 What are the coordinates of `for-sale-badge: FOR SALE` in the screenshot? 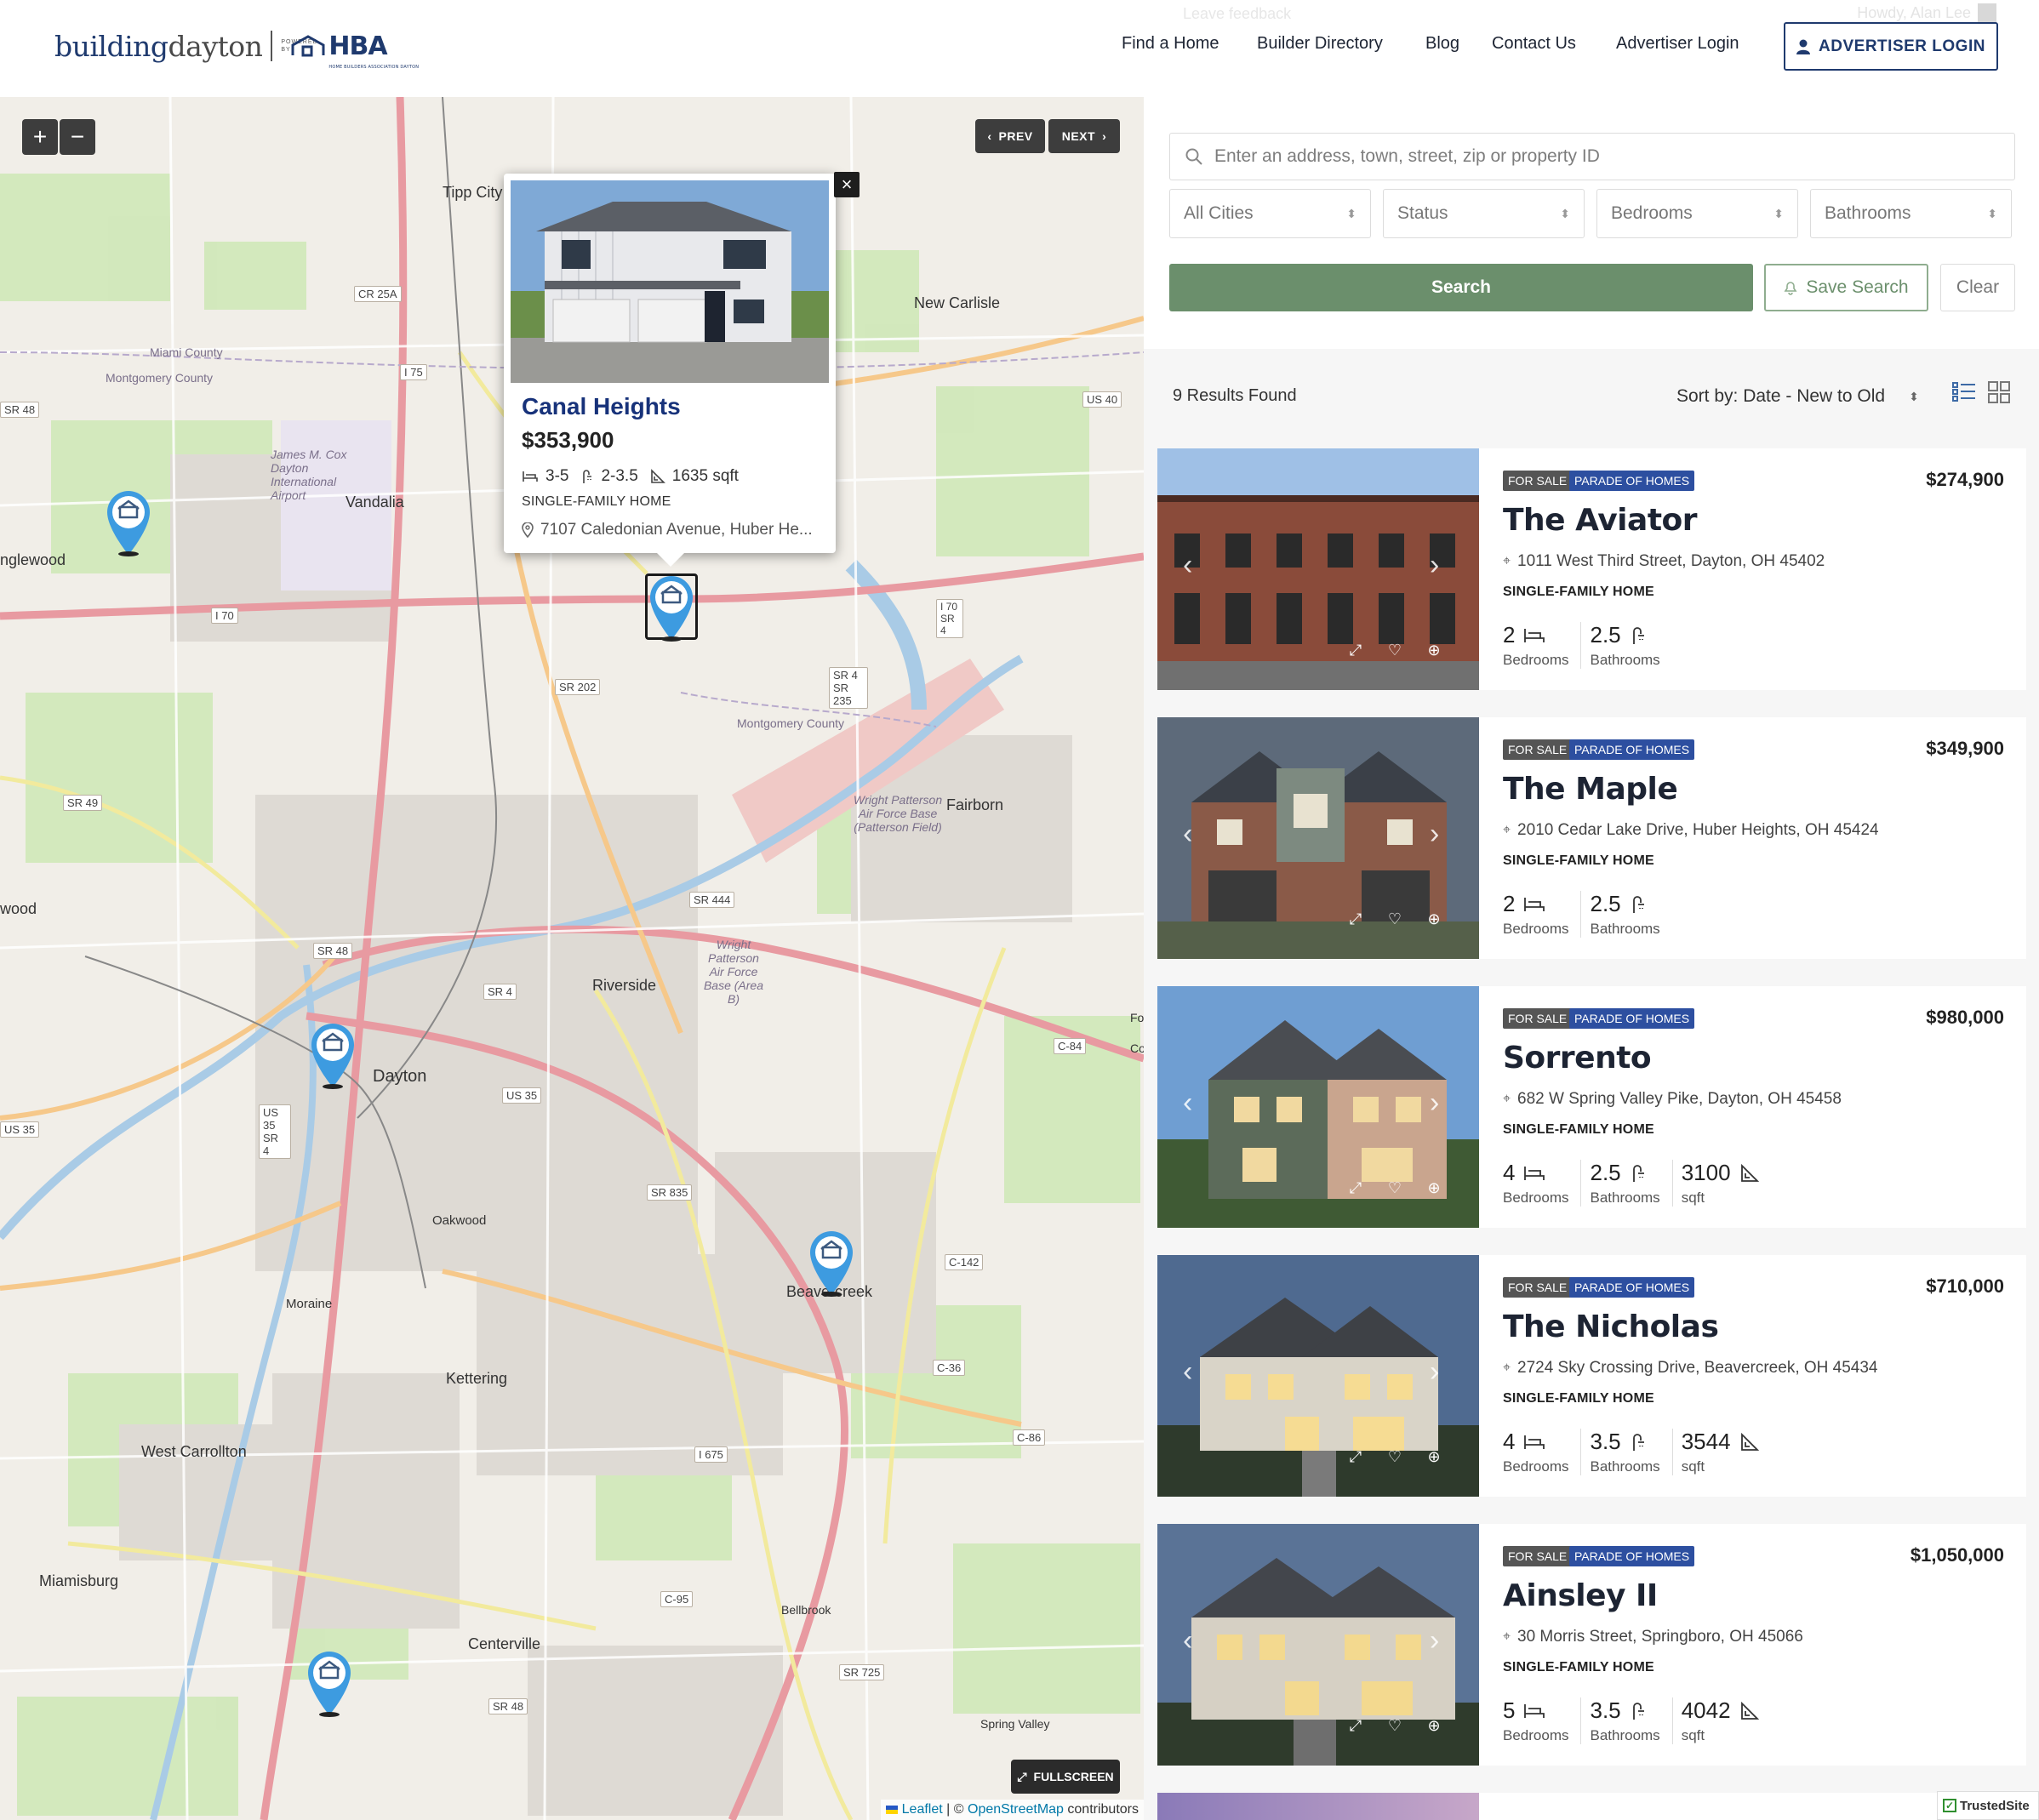 It's located at (1538, 1018).